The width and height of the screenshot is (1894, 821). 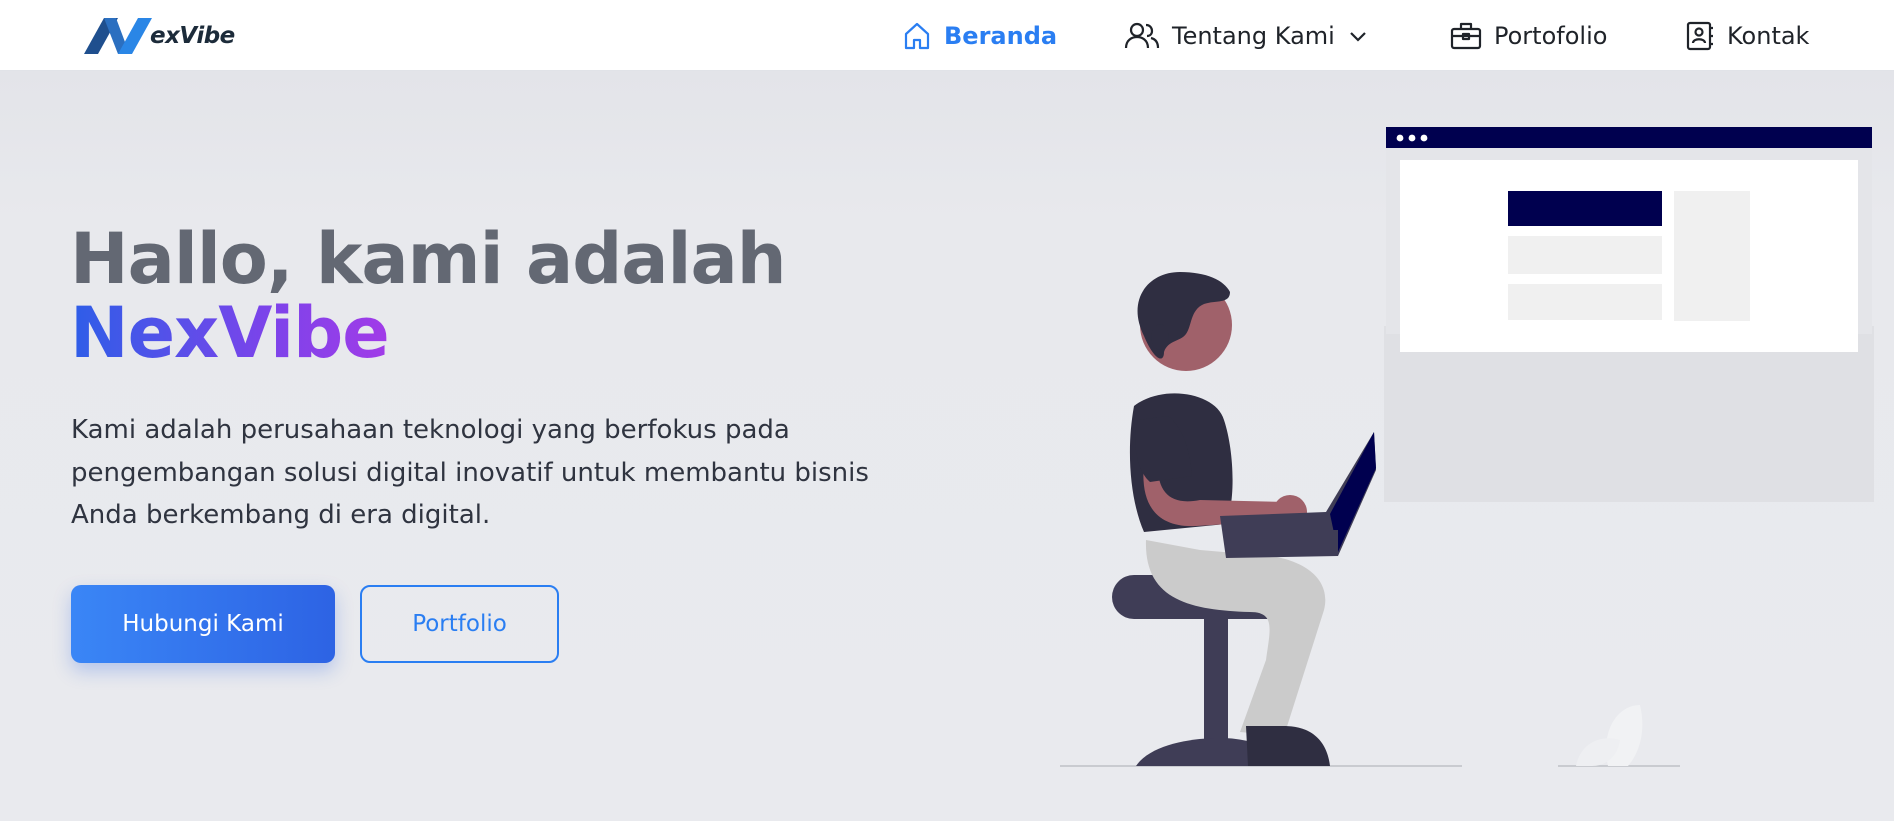 What do you see at coordinates (1358, 36) in the screenshot?
I see `chevron-down-icon` at bounding box center [1358, 36].